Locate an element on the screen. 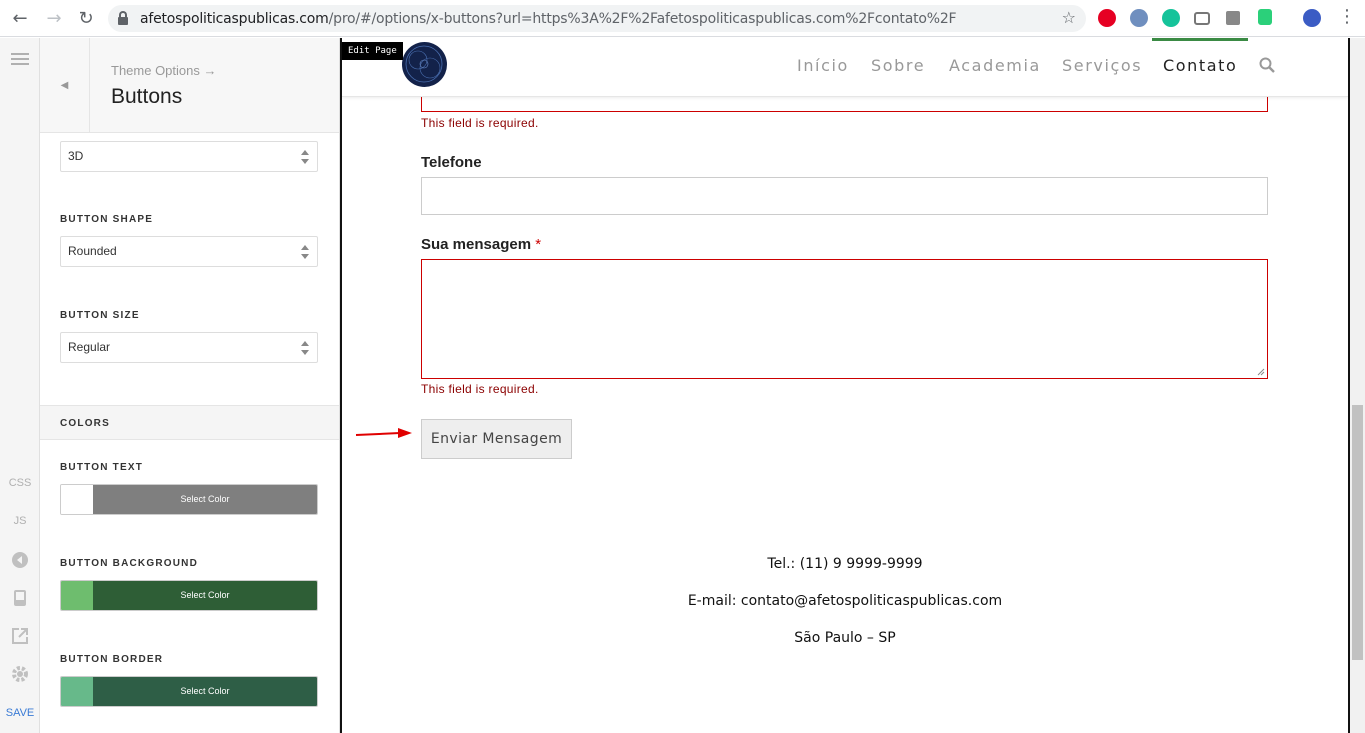 The image size is (1365, 733). message-label: Sua mensagem * is located at coordinates (481, 244).